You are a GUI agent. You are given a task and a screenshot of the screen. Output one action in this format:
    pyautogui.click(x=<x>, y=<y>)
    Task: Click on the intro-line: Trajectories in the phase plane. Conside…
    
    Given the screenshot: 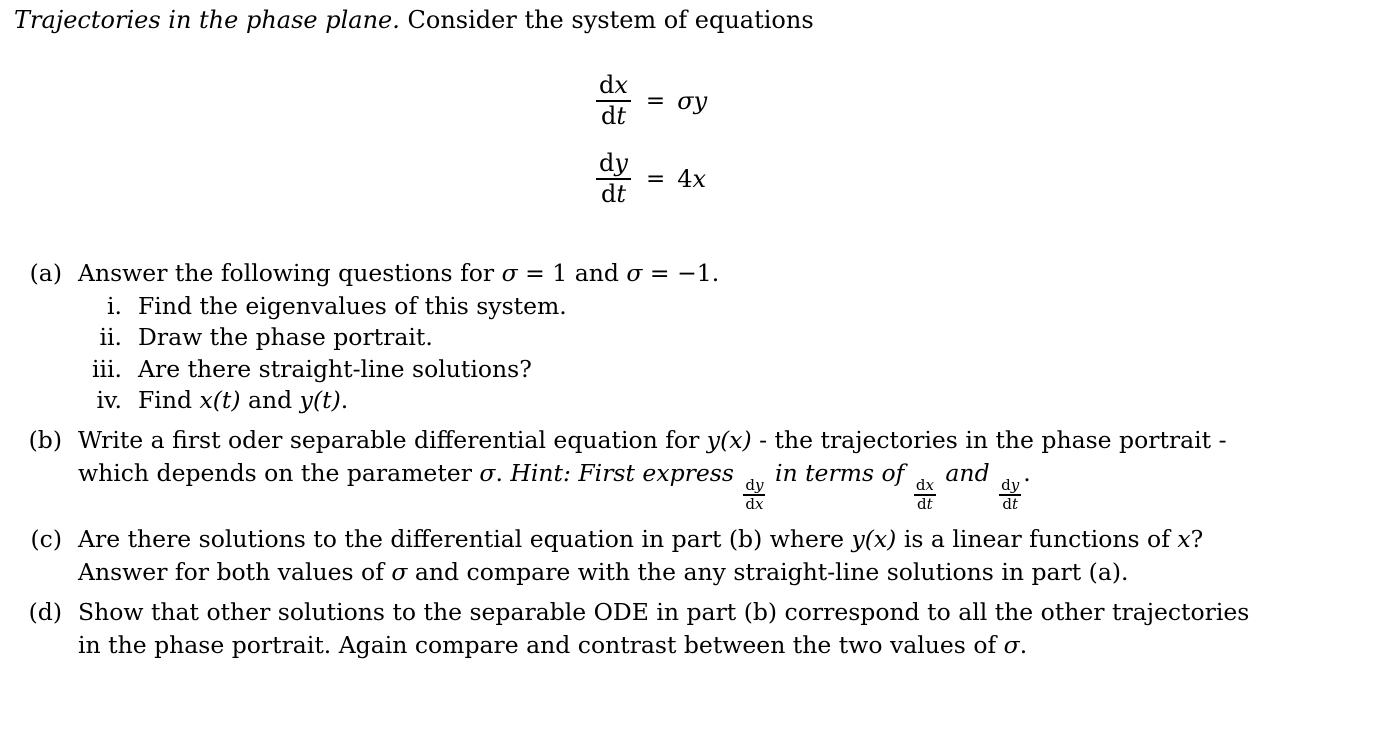 What is the action you would take?
    pyautogui.click(x=414, y=20)
    